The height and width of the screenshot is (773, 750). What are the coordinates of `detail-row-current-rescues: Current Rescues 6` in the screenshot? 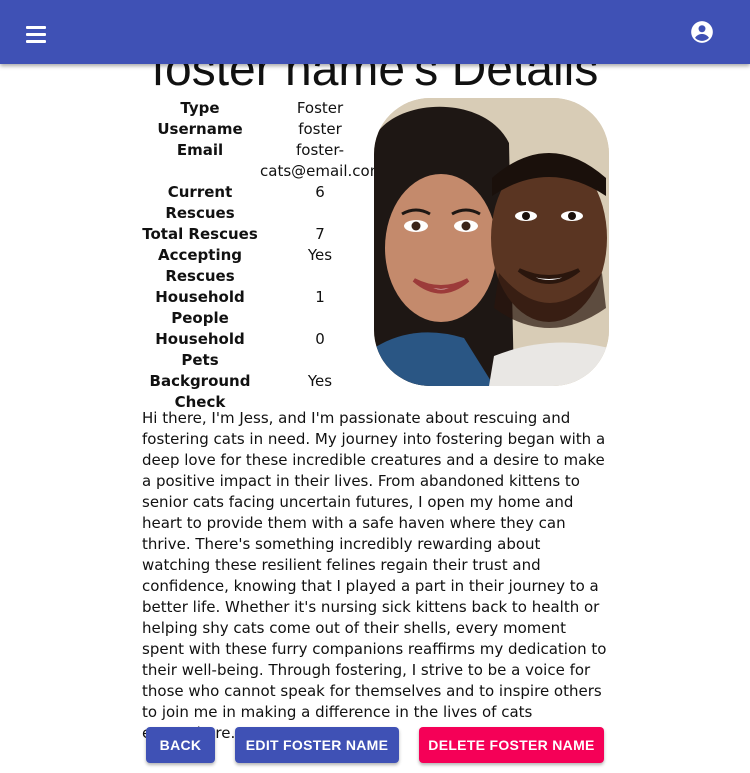 It's located at (260, 203).